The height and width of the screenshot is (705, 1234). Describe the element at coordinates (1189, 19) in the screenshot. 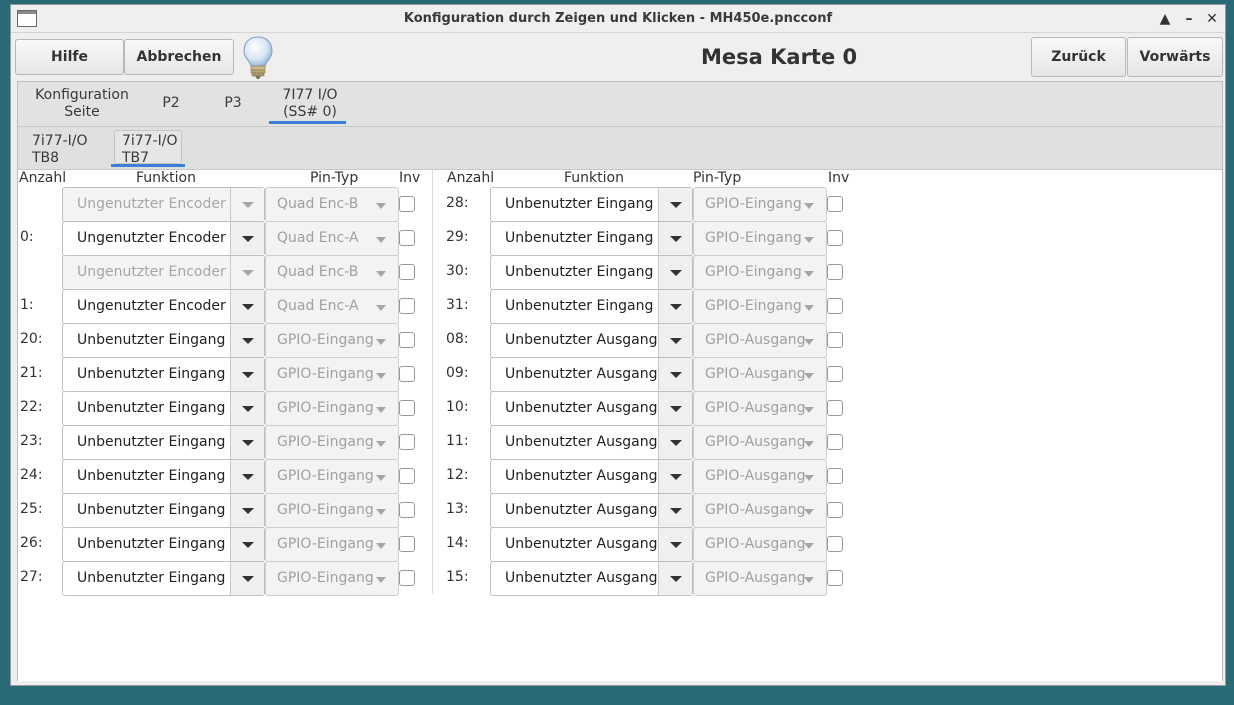

I see `minimize-icon: –` at that location.